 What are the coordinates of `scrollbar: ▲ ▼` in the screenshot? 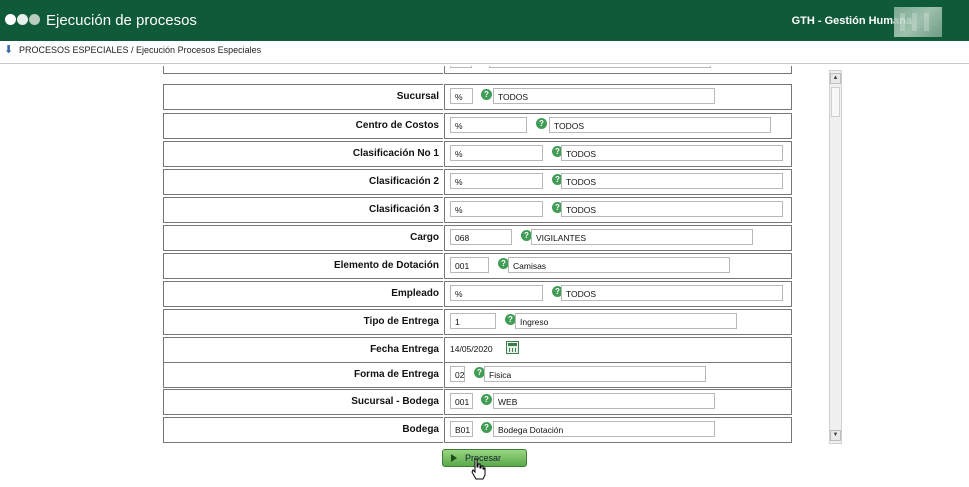 It's located at (835, 257).